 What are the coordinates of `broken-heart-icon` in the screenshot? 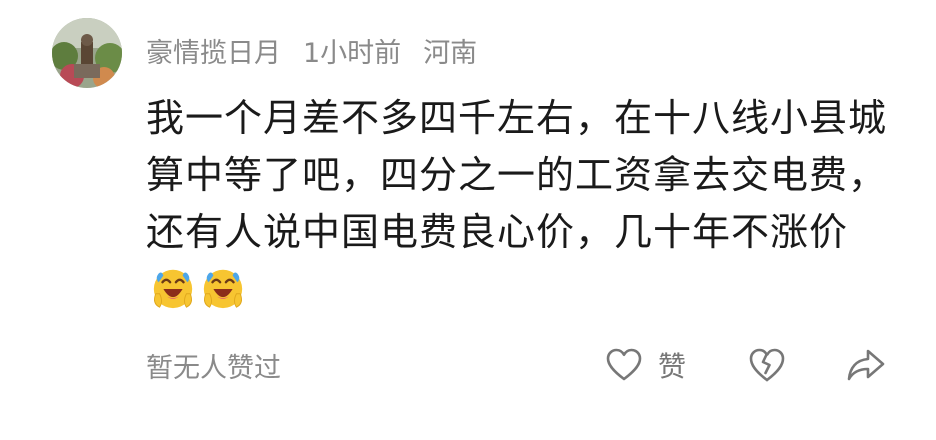 It's located at (767, 365).